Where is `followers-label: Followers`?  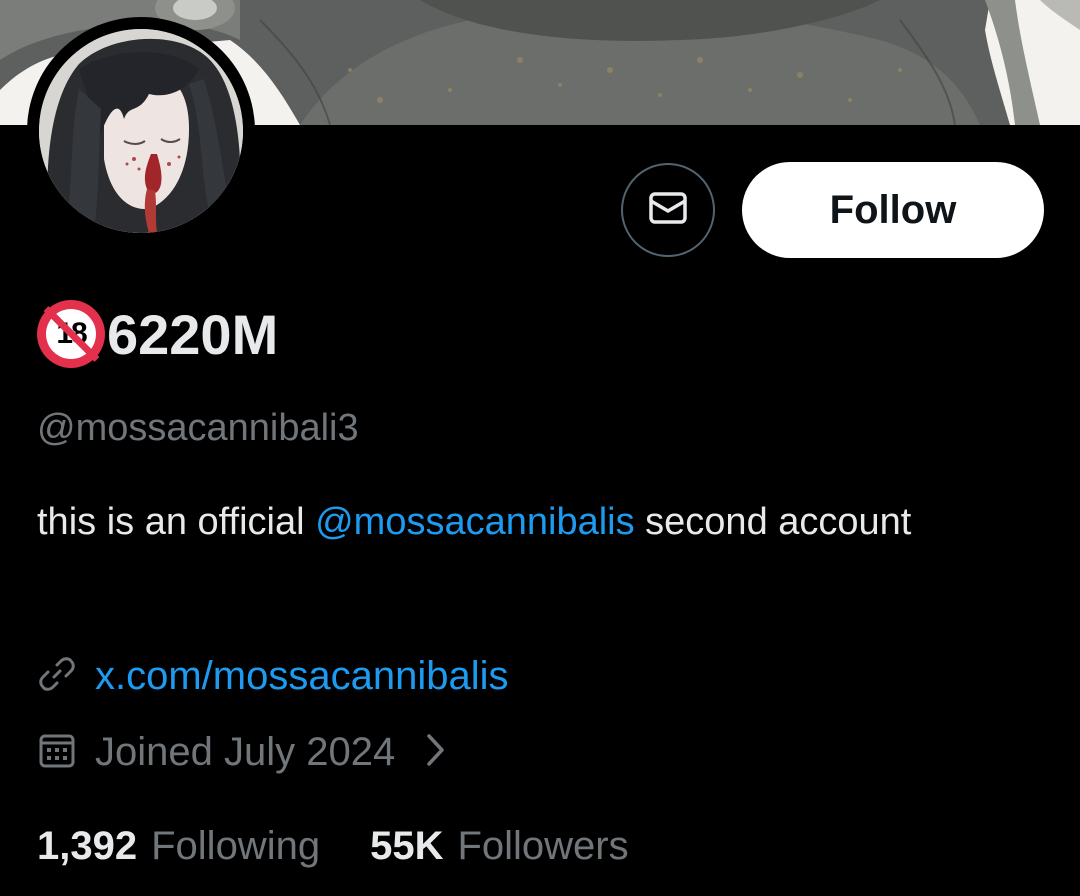
followers-label: Followers is located at coordinates (543, 845).